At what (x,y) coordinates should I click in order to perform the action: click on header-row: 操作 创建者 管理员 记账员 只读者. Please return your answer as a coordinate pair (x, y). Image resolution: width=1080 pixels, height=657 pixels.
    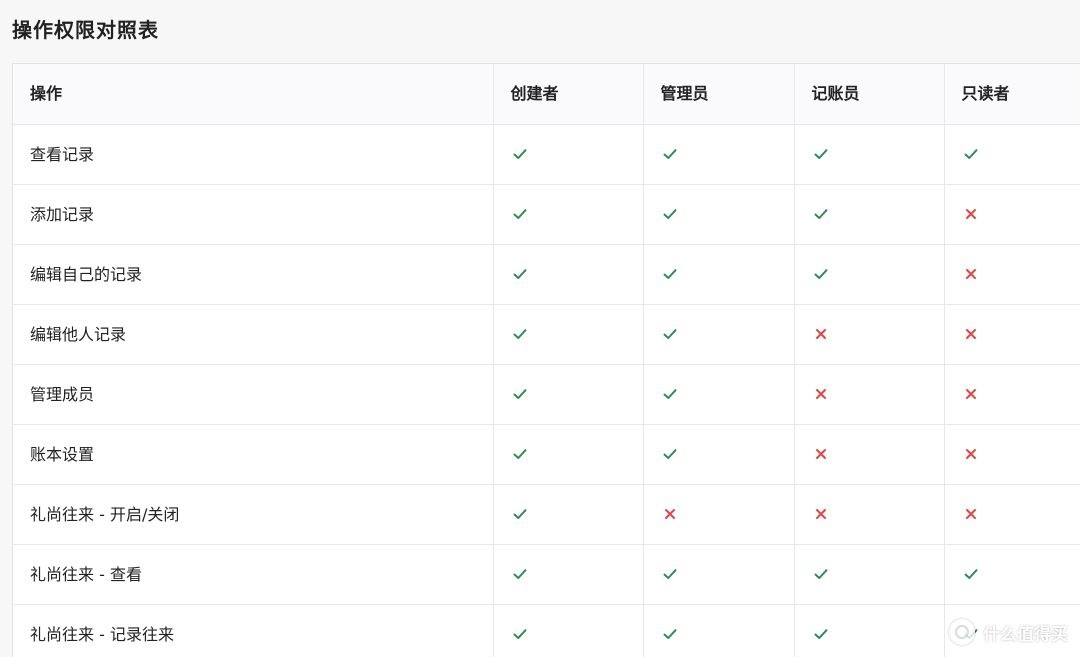
    Looking at the image, I should click on (546, 94).